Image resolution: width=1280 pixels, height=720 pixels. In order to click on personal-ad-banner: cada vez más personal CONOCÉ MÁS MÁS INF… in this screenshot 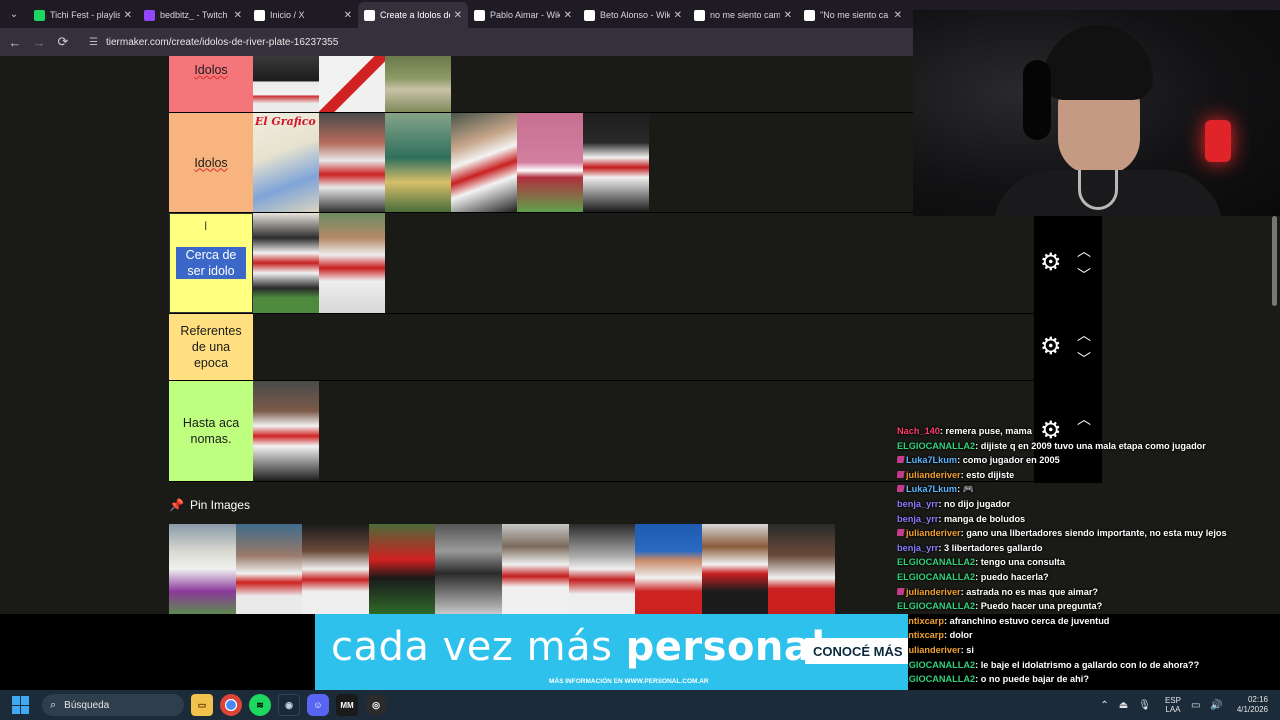, I will do `click(611, 652)`.